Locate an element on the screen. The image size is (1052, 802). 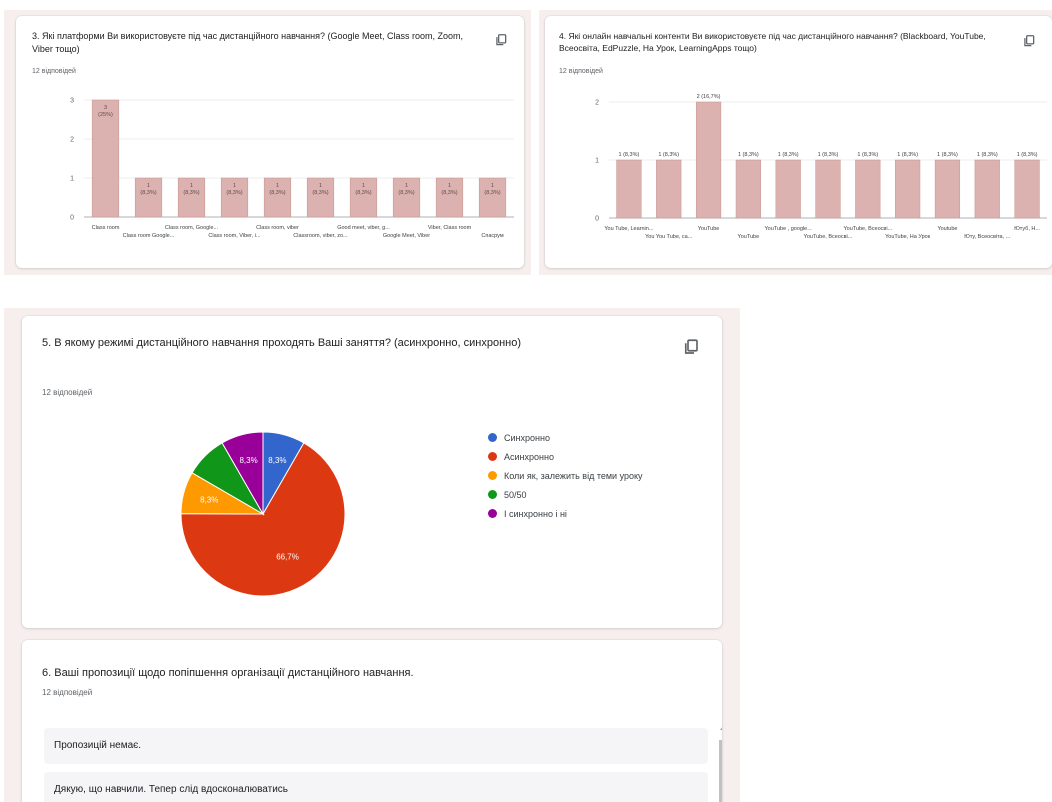
x-tick-label: YouTube, На Урок is located at coordinates (908, 237).